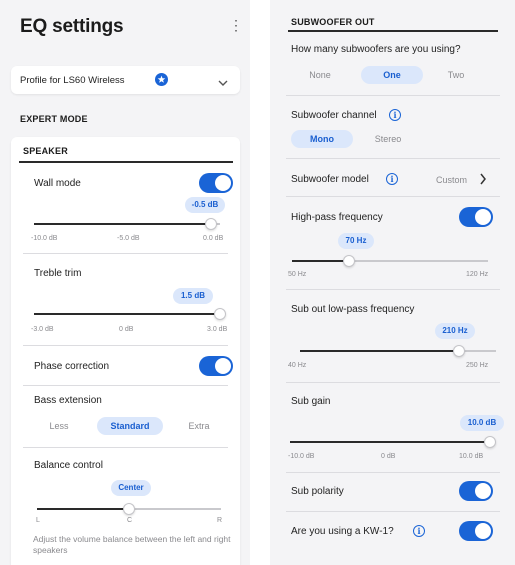 This screenshot has width=515, height=565. What do you see at coordinates (322, 139) in the screenshot?
I see `channel-option-mono: Mono` at bounding box center [322, 139].